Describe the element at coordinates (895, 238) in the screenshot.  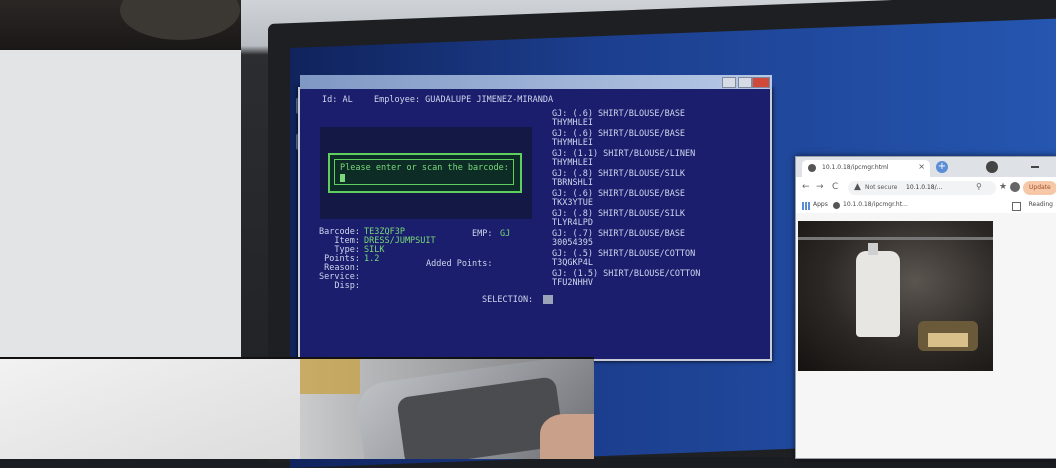
I see `rack-bar` at that location.